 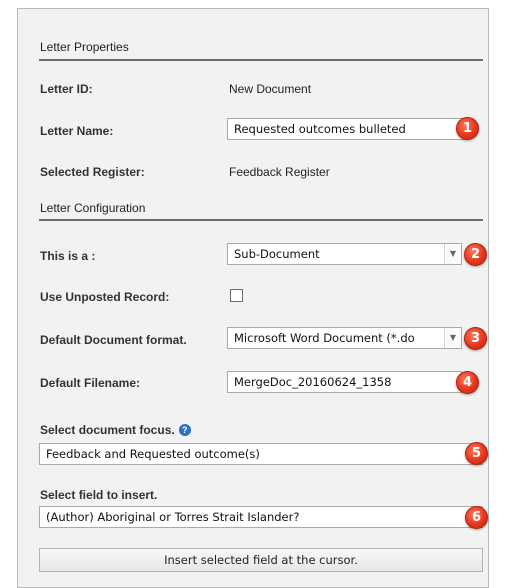 What do you see at coordinates (84, 47) in the screenshot?
I see `letter-properties-heading: Letter Properties` at bounding box center [84, 47].